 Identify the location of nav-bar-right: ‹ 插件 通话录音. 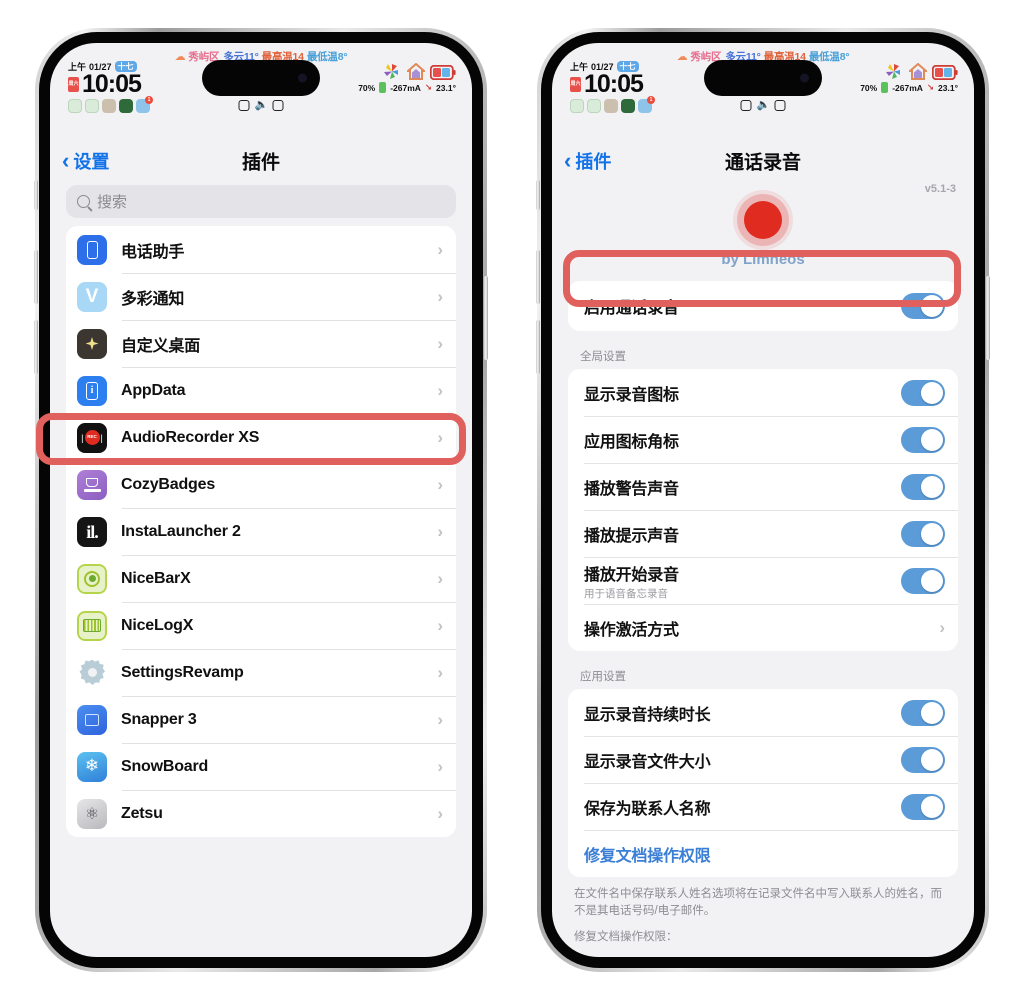
(763, 161).